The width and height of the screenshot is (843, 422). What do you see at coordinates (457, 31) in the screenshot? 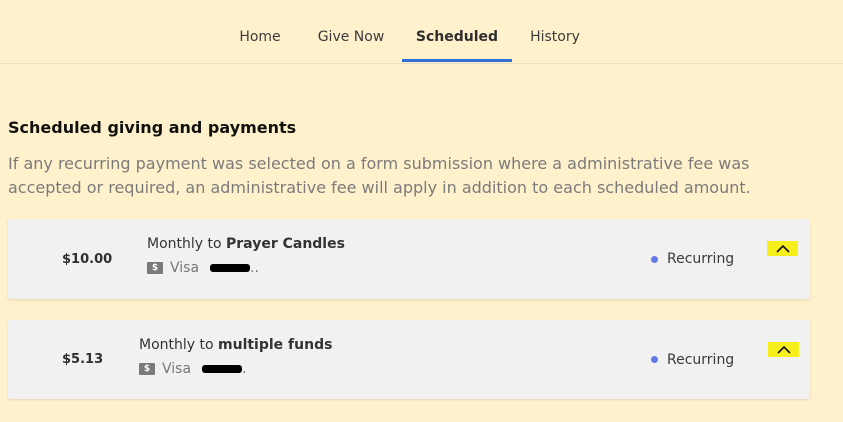
I see `tab-scheduled: Scheduled` at bounding box center [457, 31].